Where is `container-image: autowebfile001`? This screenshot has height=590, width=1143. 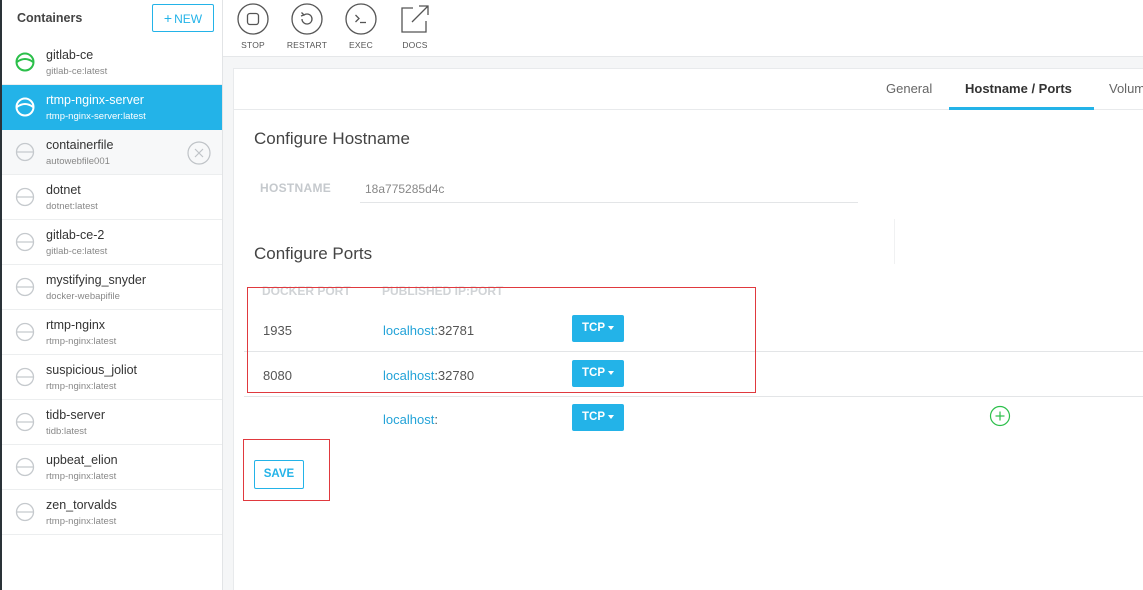 container-image: autowebfile001 is located at coordinates (78, 161).